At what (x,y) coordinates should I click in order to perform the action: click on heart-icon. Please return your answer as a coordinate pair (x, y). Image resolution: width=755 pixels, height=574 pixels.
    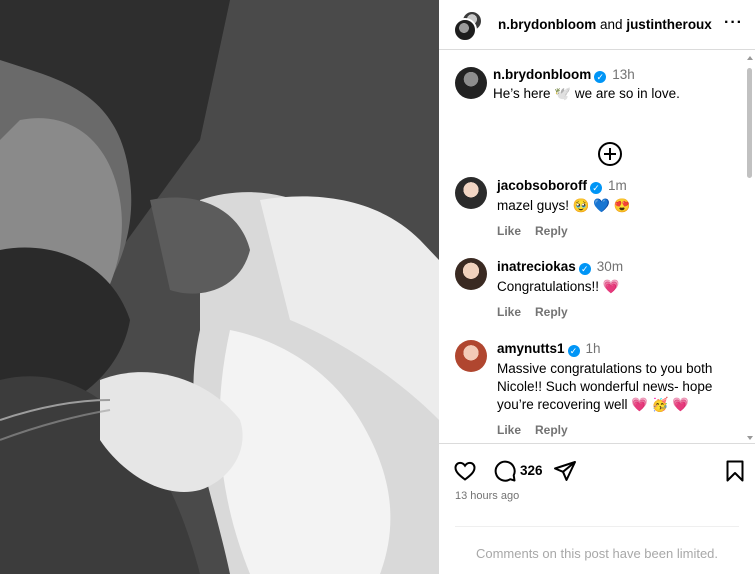
    Looking at the image, I should click on (465, 471).